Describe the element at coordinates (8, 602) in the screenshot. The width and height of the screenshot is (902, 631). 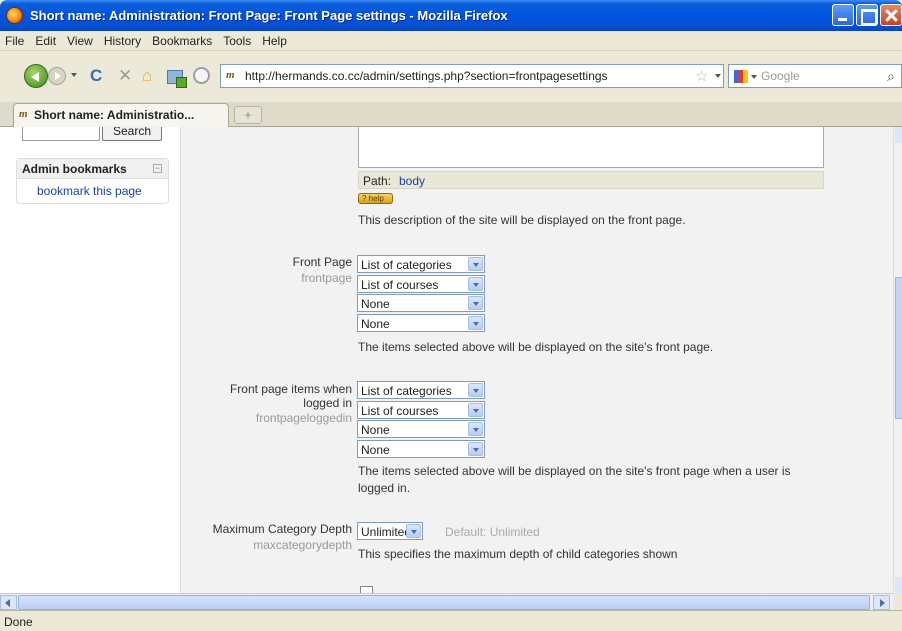
I see `scroll-left-icon` at that location.